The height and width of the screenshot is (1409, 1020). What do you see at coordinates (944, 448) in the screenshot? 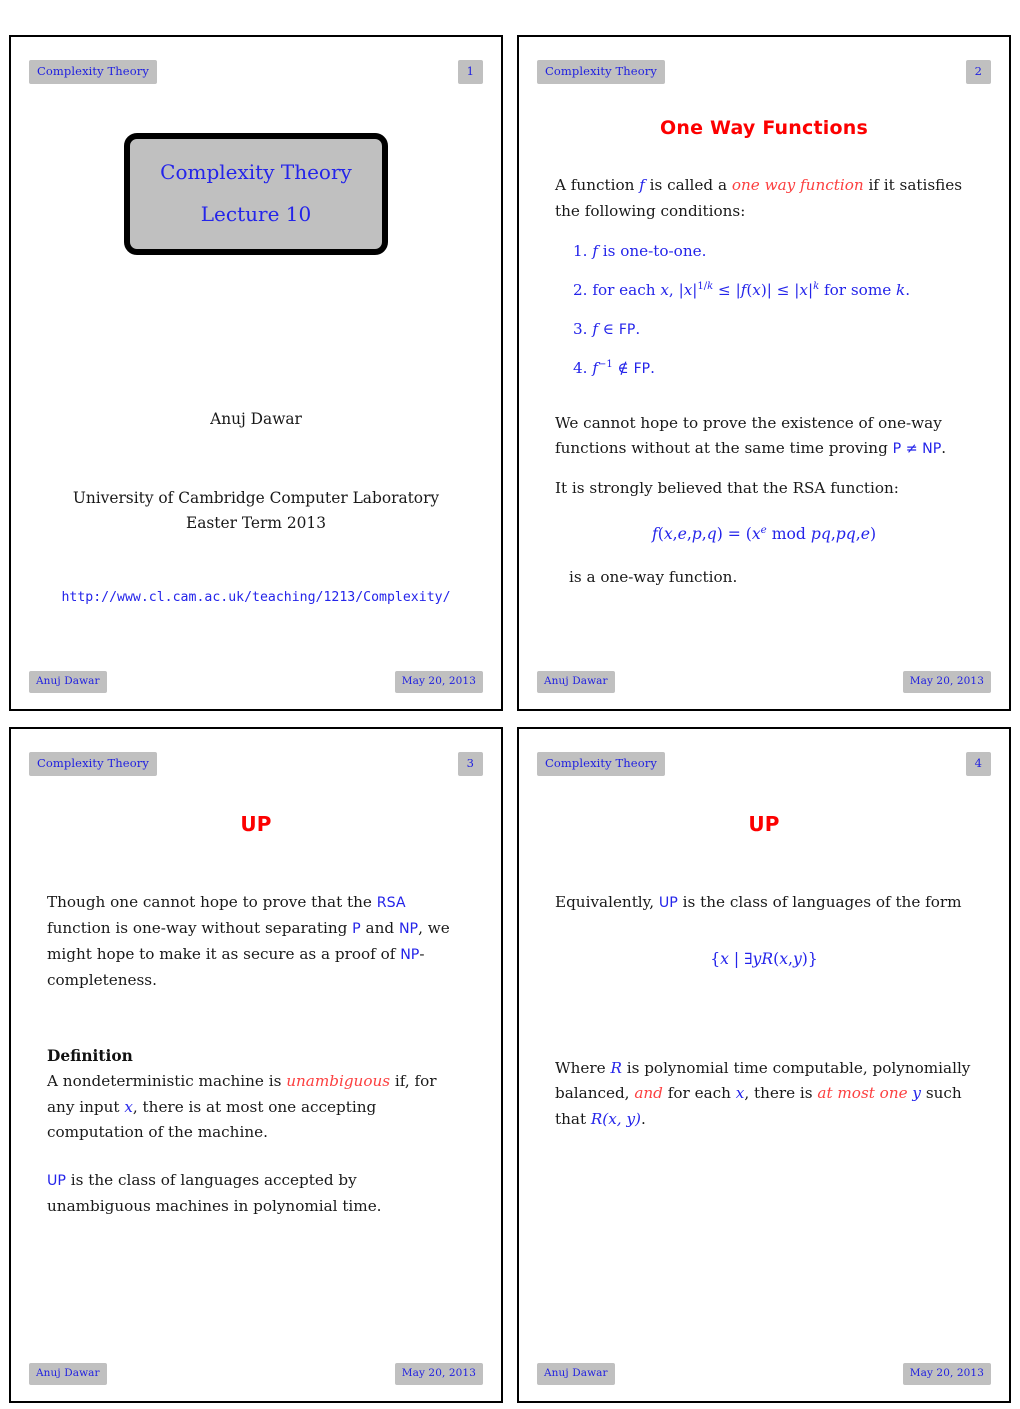
I see `cannot-prove-text-b: .` at bounding box center [944, 448].